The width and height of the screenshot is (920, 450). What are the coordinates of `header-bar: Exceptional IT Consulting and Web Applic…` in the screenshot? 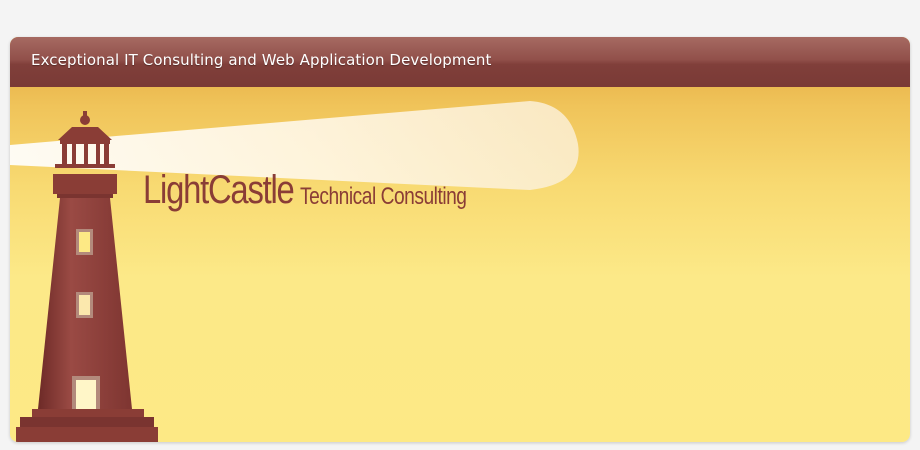 It's located at (460, 62).